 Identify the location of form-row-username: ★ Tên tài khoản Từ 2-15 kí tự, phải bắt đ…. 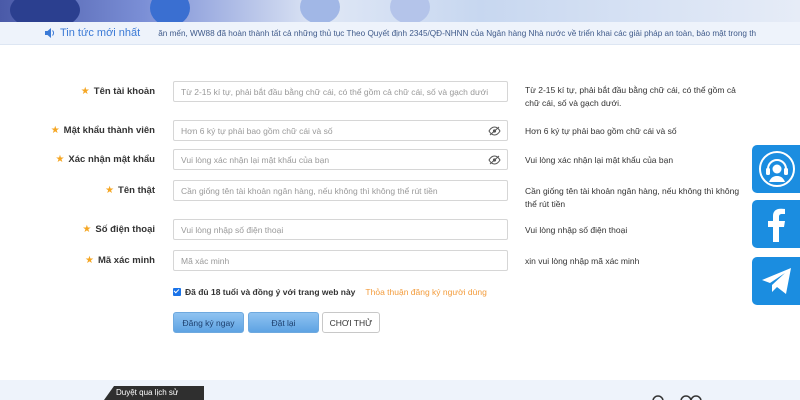
(400, 94).